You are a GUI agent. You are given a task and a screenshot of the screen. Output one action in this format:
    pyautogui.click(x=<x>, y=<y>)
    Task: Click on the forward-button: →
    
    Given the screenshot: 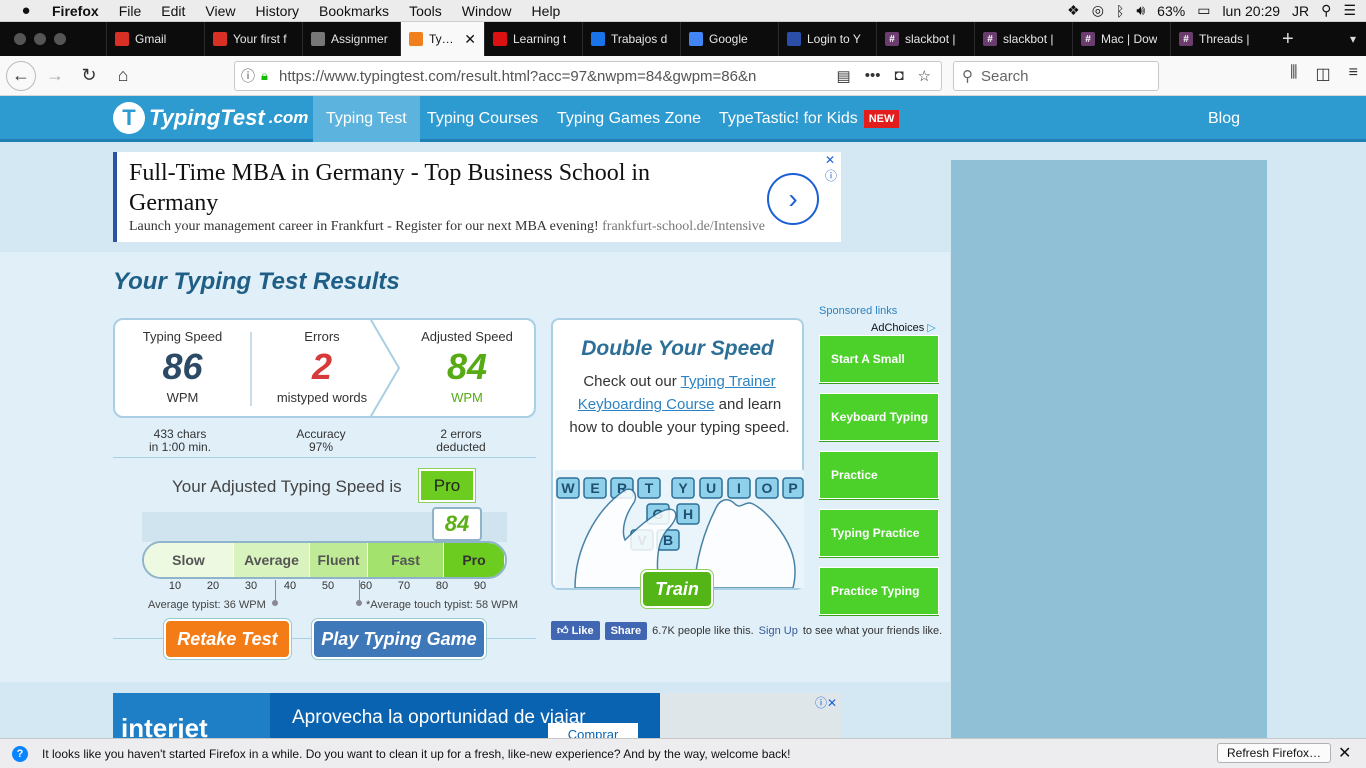 What is the action you would take?
    pyautogui.click(x=55, y=76)
    